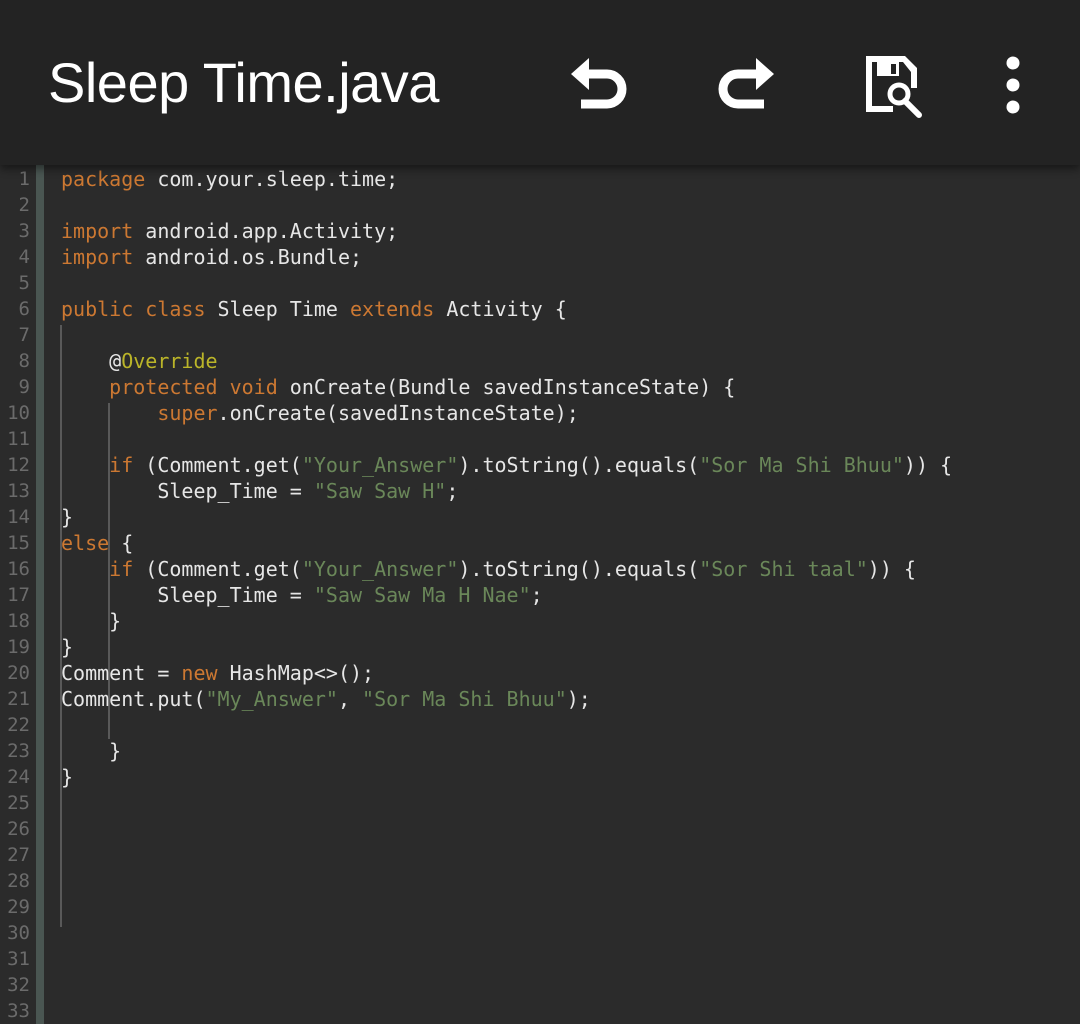 This screenshot has width=1080, height=1024. I want to click on line-number: 24, so click(18, 777).